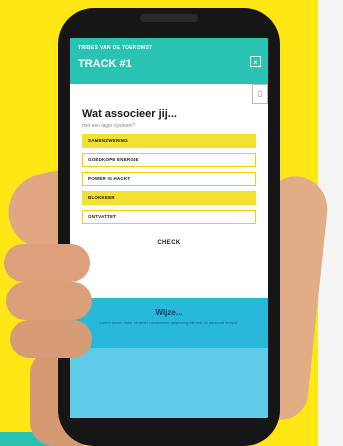  What do you see at coordinates (169, 383) in the screenshot?
I see `tip-panel-lower` at bounding box center [169, 383].